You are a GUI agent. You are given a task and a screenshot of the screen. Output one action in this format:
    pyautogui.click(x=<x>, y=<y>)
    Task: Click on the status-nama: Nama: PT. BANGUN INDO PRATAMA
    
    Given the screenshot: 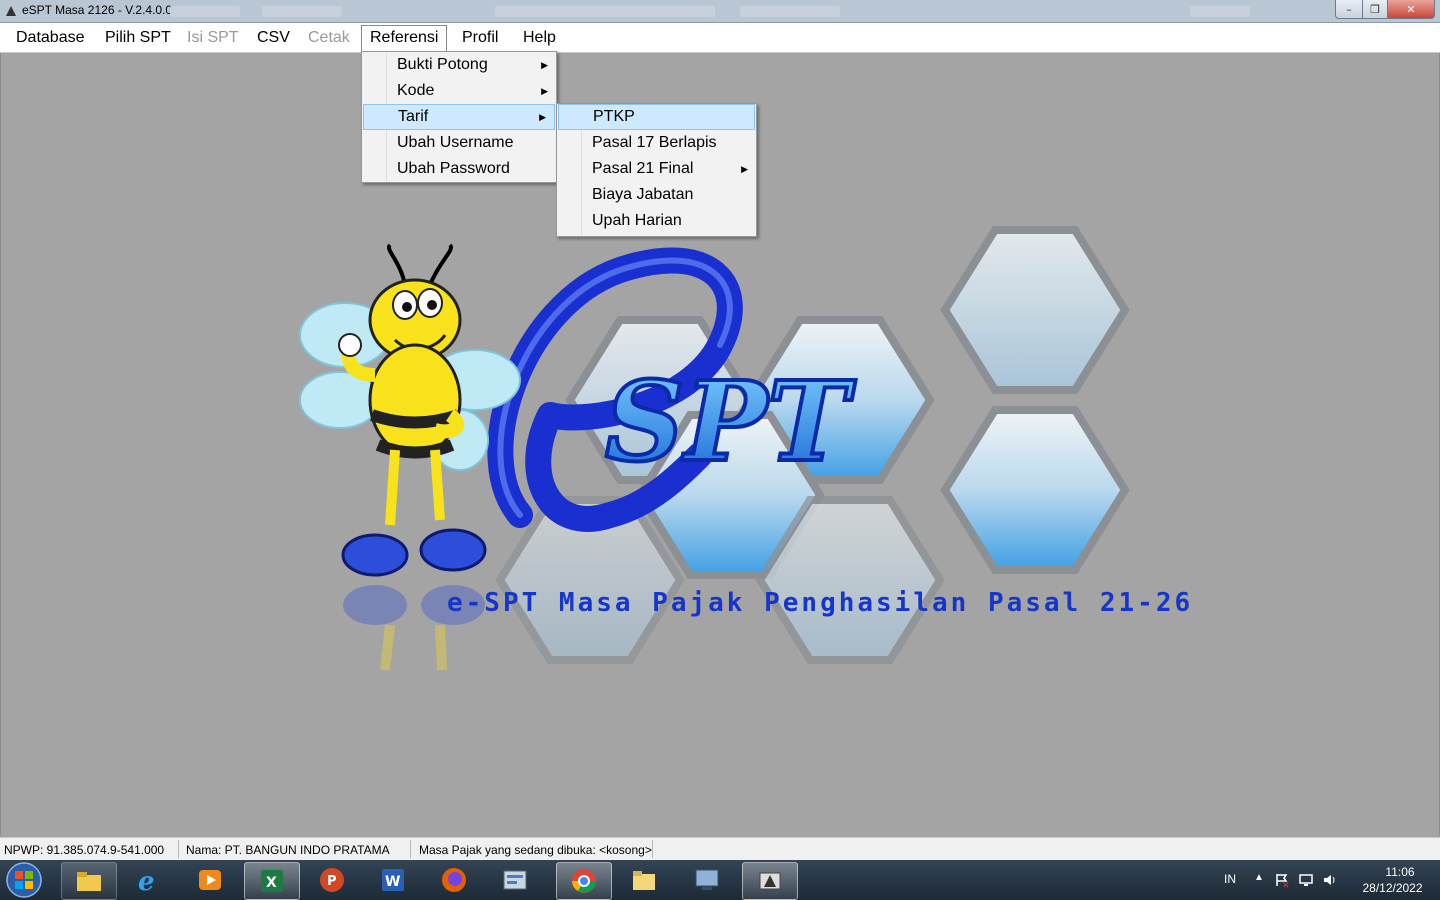 What is the action you would take?
    pyautogui.click(x=288, y=850)
    